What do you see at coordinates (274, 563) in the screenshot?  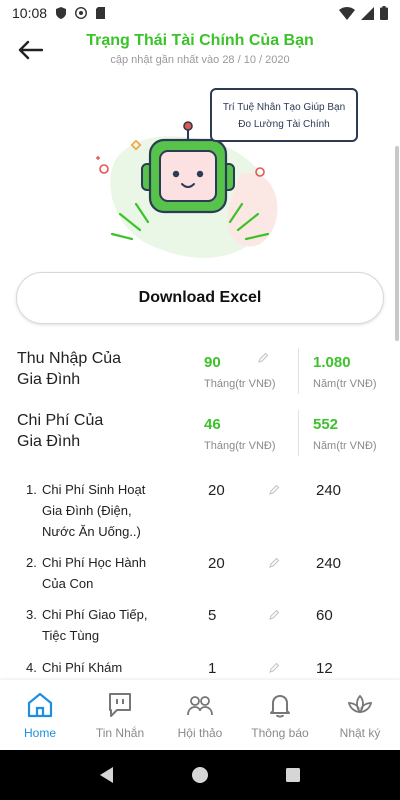 I see `edit-item-2-pencil-icon` at bounding box center [274, 563].